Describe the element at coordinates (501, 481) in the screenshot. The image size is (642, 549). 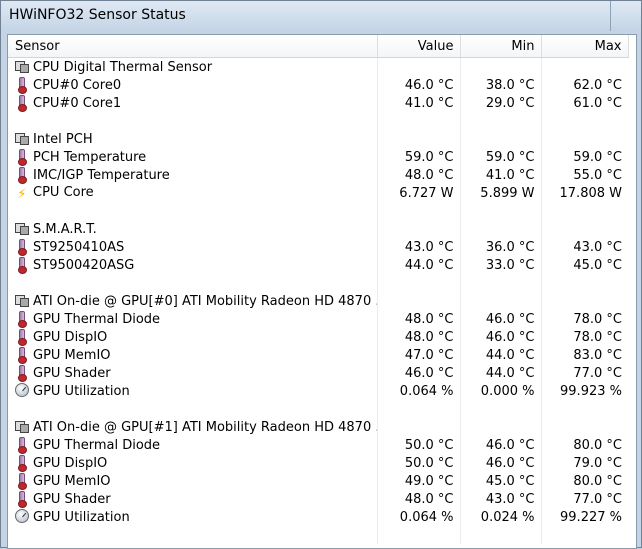
I see `sensor-min-cell: 45.0 °C` at that location.